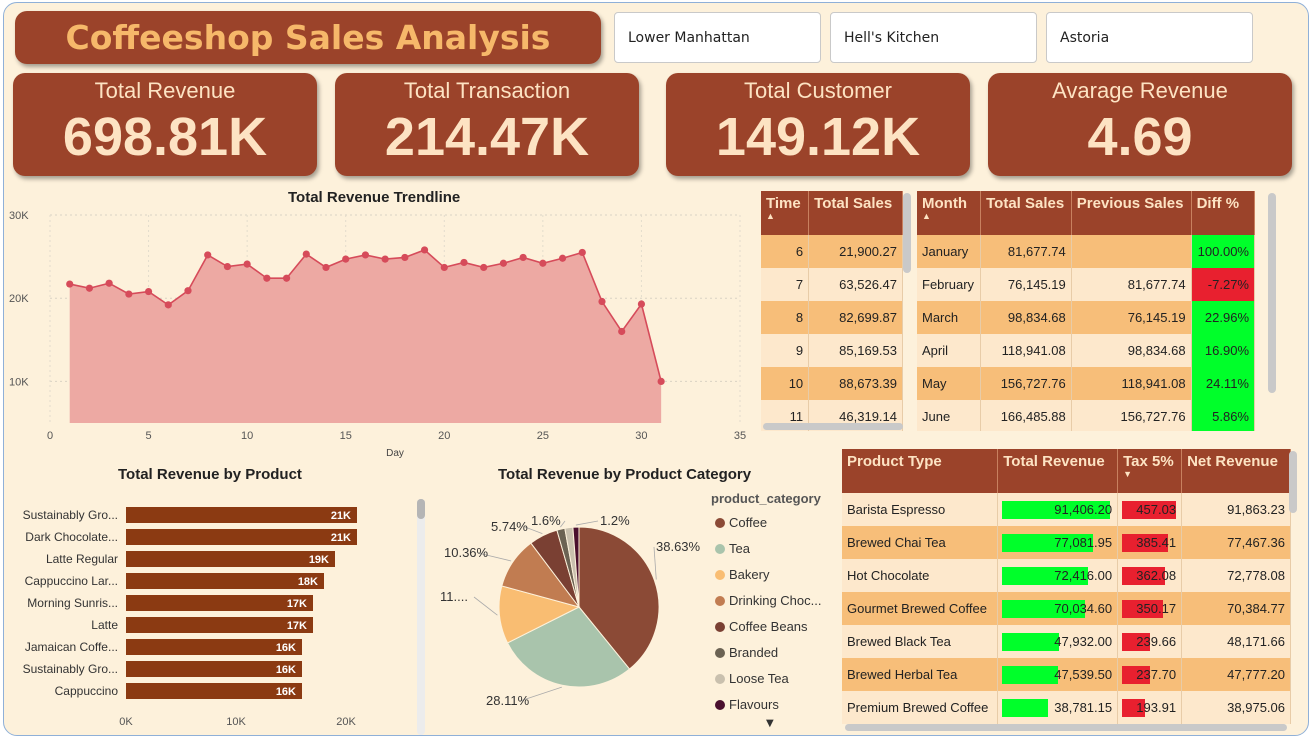 The image size is (1312, 738). Describe the element at coordinates (1223, 284) in the screenshot. I see `diff-cell: -7.27%` at that location.